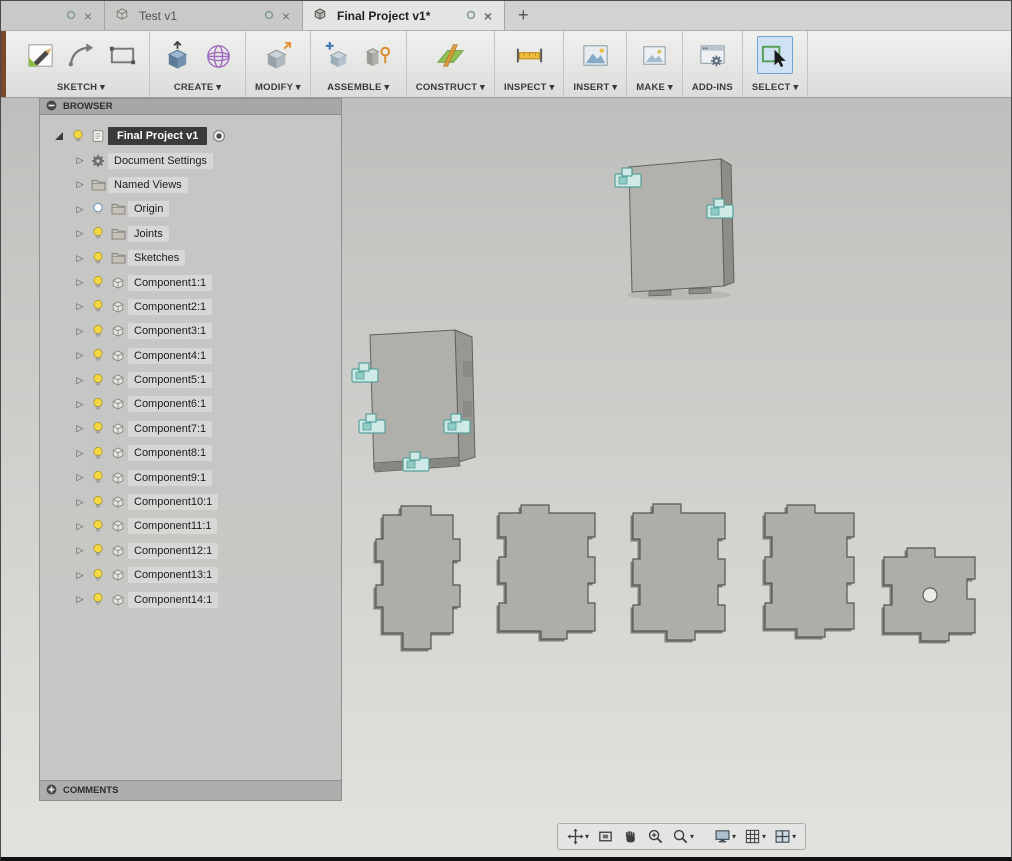  What do you see at coordinates (219, 136) in the screenshot?
I see `activate-component-radio-icon` at bounding box center [219, 136].